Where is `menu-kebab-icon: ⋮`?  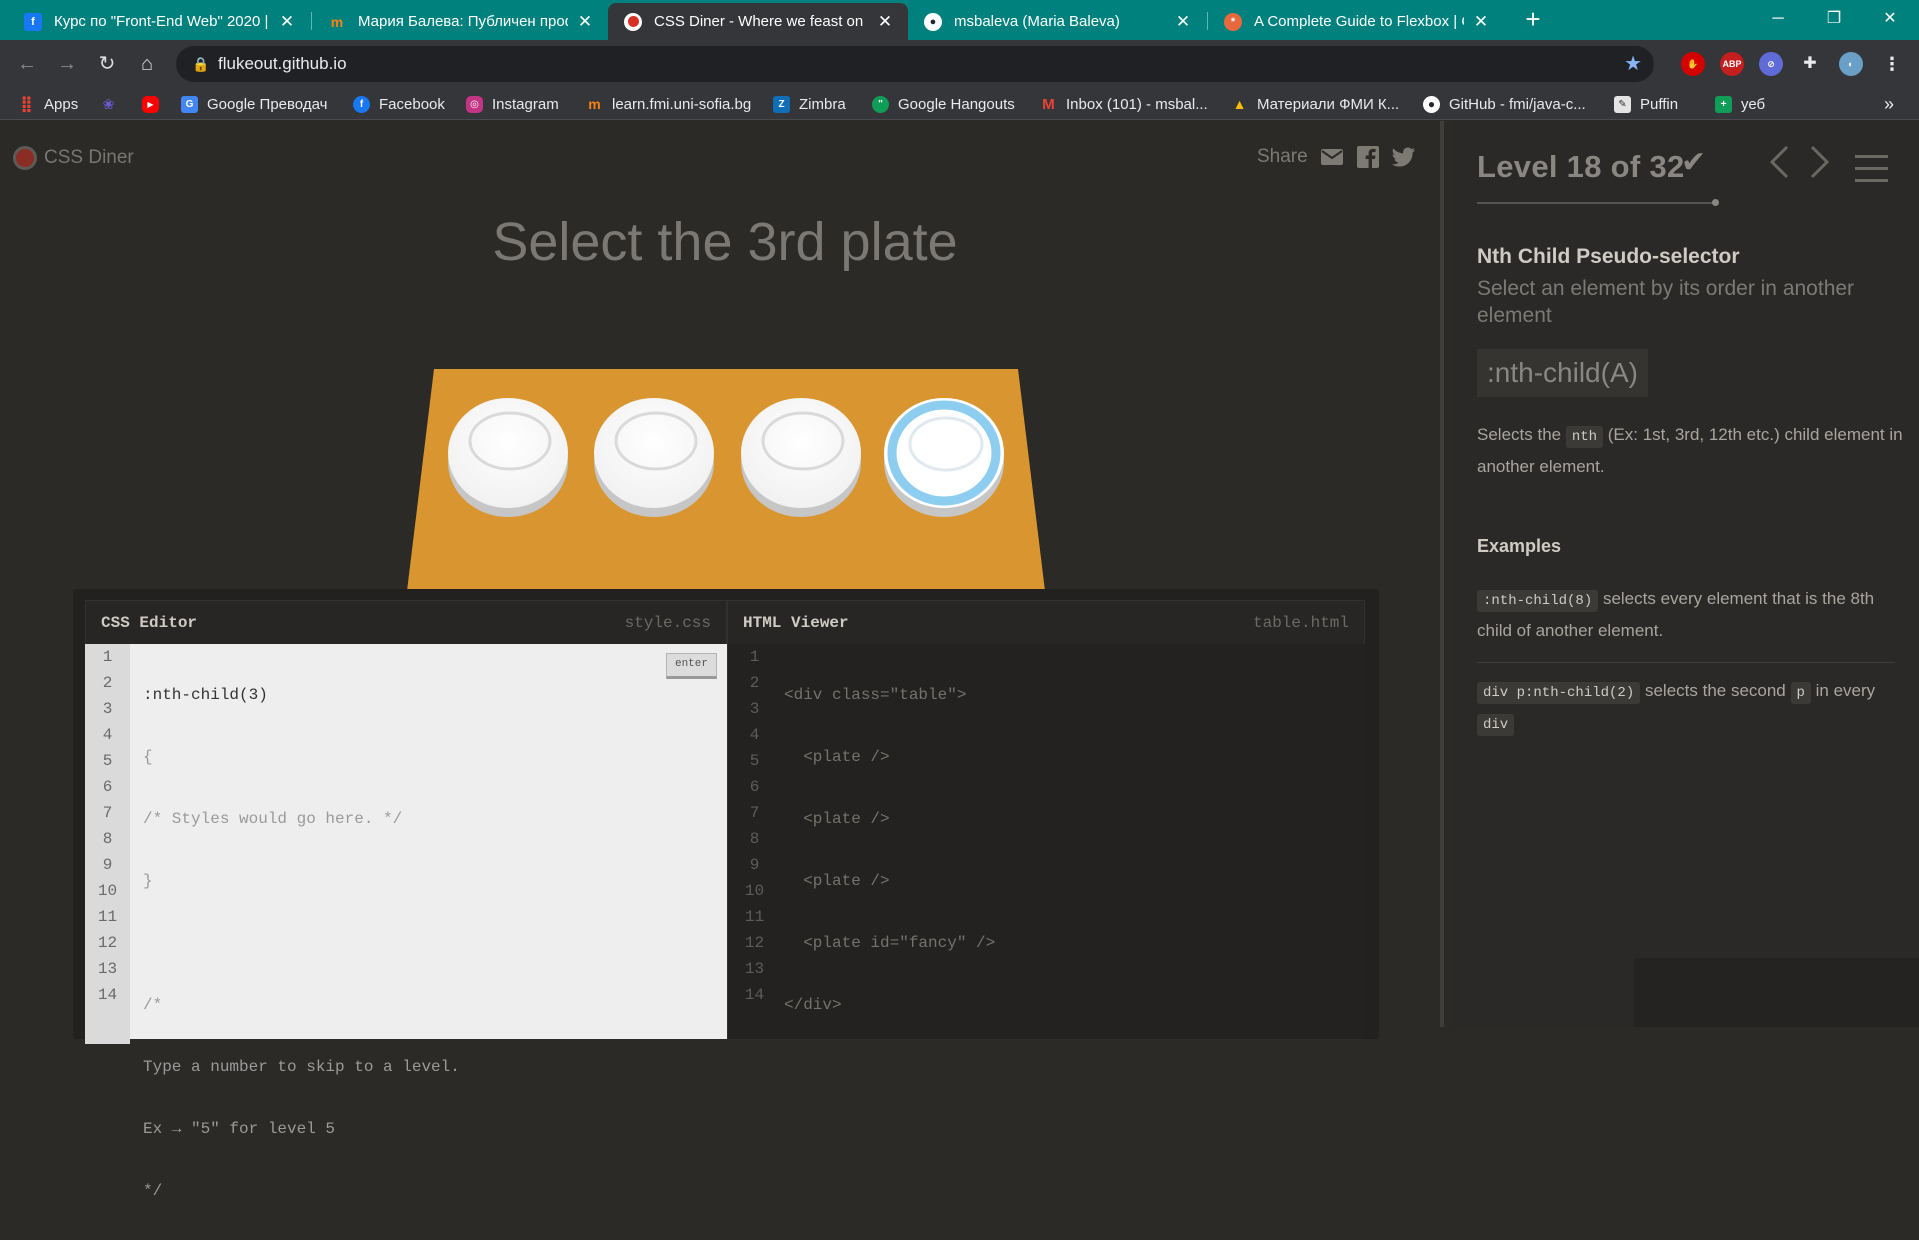 menu-kebab-icon: ⋮ is located at coordinates (1892, 64).